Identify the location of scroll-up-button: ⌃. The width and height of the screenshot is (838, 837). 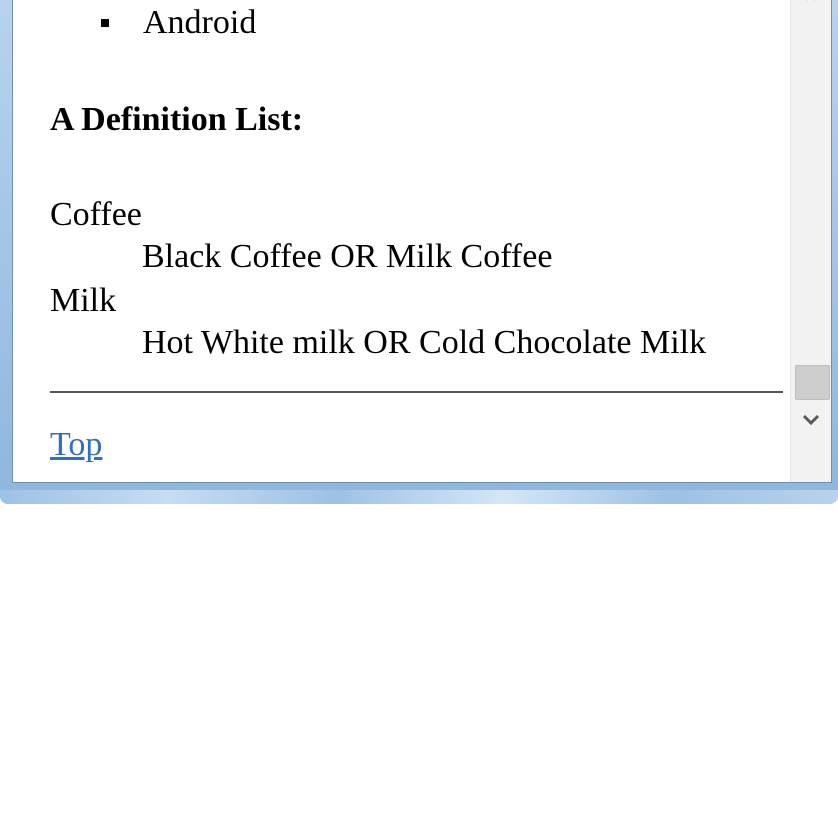
(811, 11).